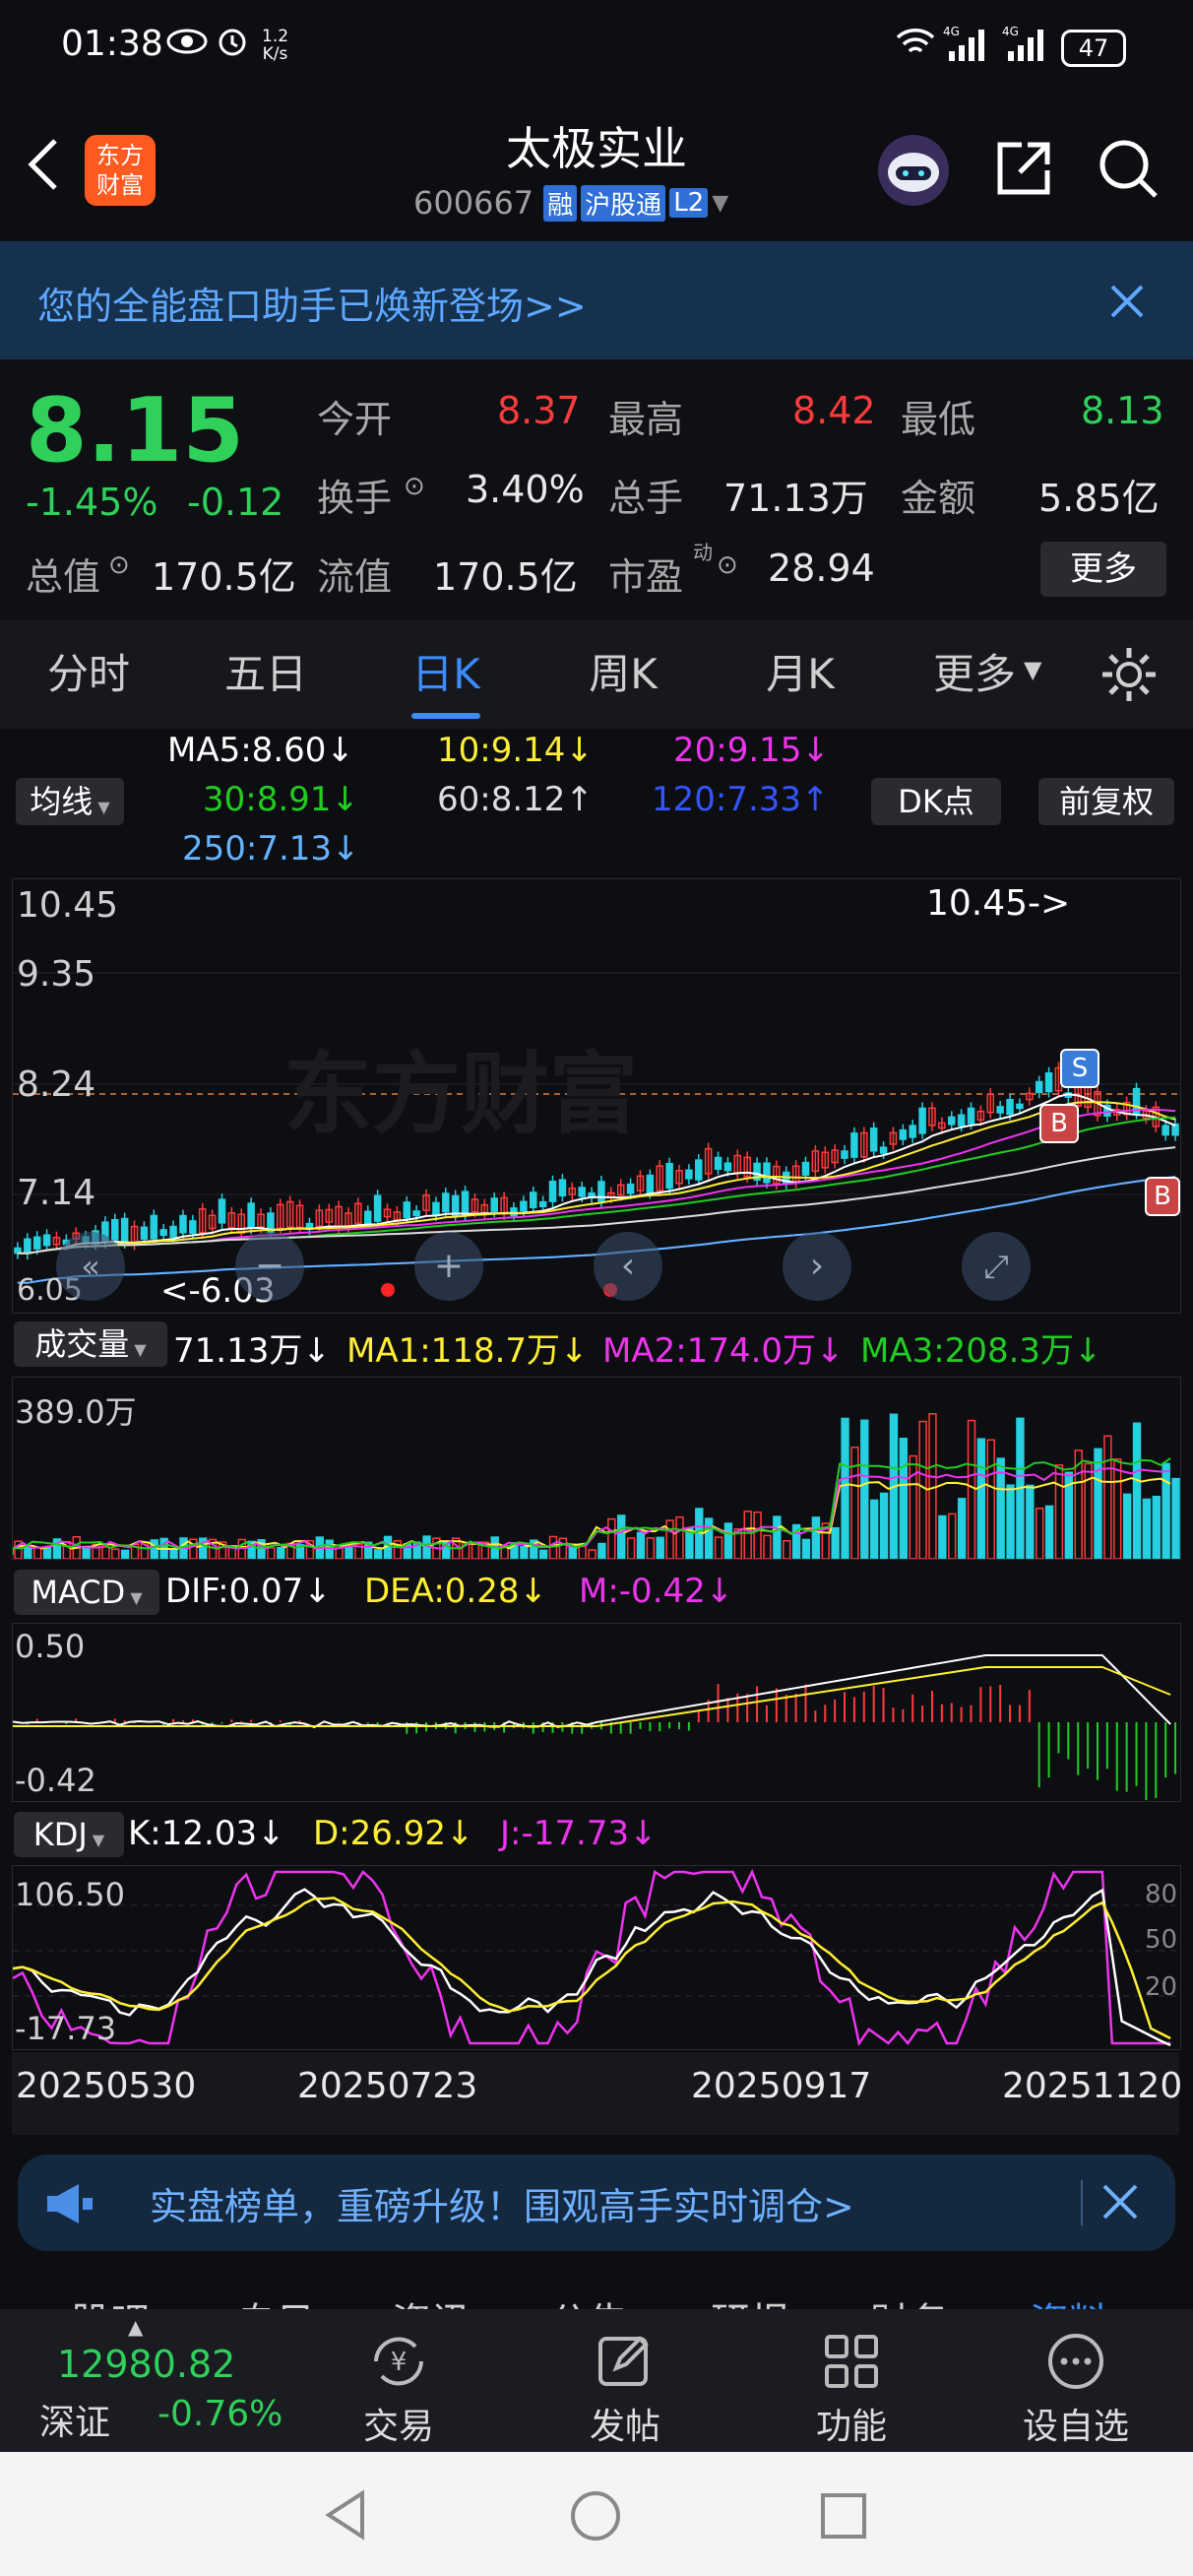 Image resolution: width=1193 pixels, height=2576 pixels. I want to click on macd-dea-label: DEA:0.28↓, so click(455, 1591).